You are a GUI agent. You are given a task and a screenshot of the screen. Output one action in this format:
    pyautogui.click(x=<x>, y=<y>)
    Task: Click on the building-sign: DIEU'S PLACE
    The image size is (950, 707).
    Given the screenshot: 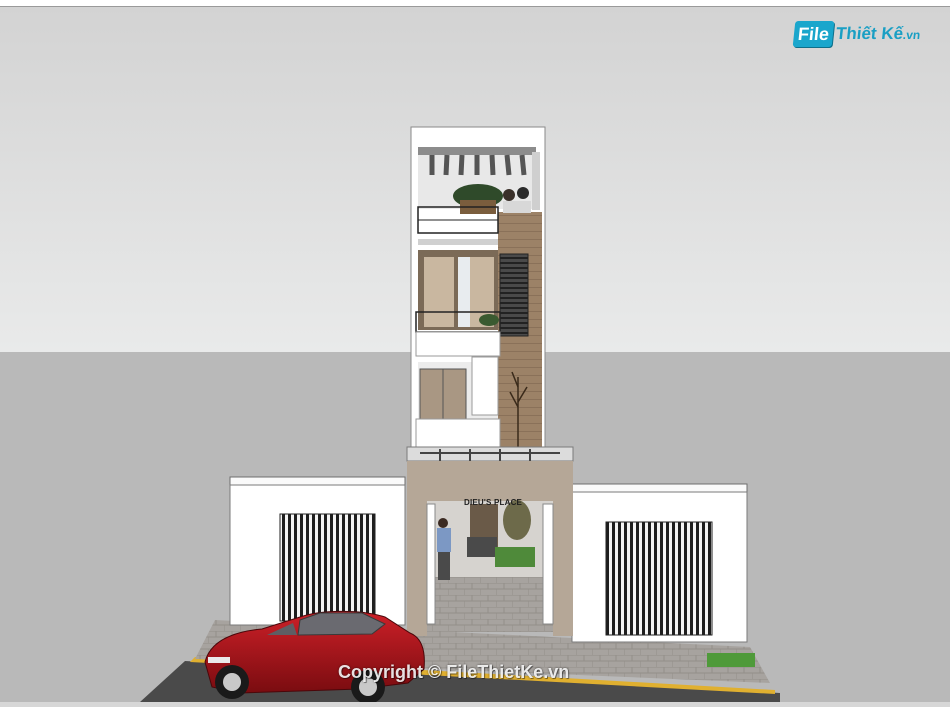 What is the action you would take?
    pyautogui.click(x=493, y=502)
    